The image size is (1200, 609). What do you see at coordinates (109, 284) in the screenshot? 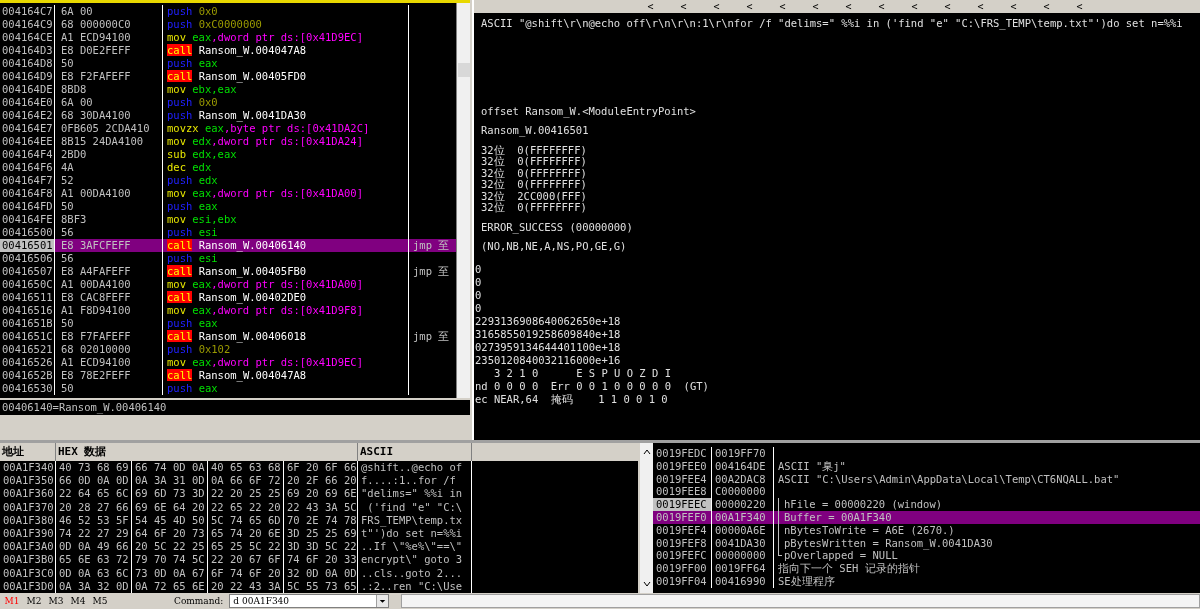
I see `hex-cell: A1 00DA4100` at bounding box center [109, 284].